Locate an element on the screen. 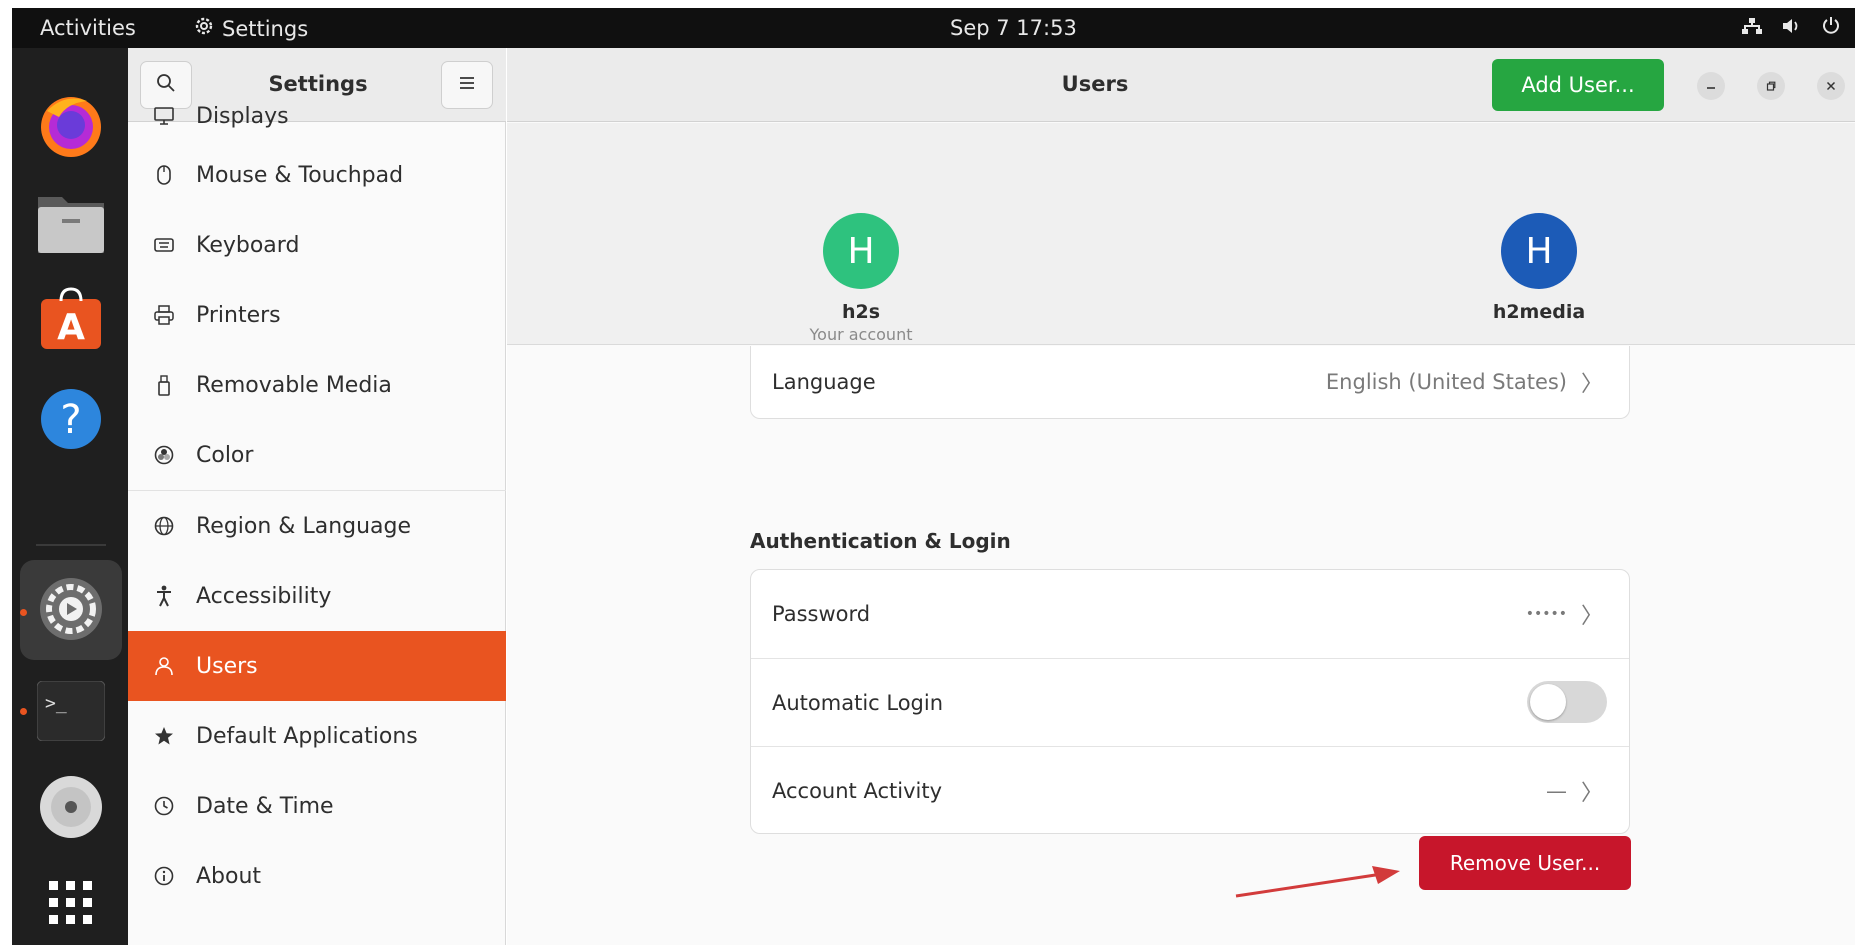 The image size is (1855, 945). user-card-h2media: H h2media is located at coordinates (1539, 268).